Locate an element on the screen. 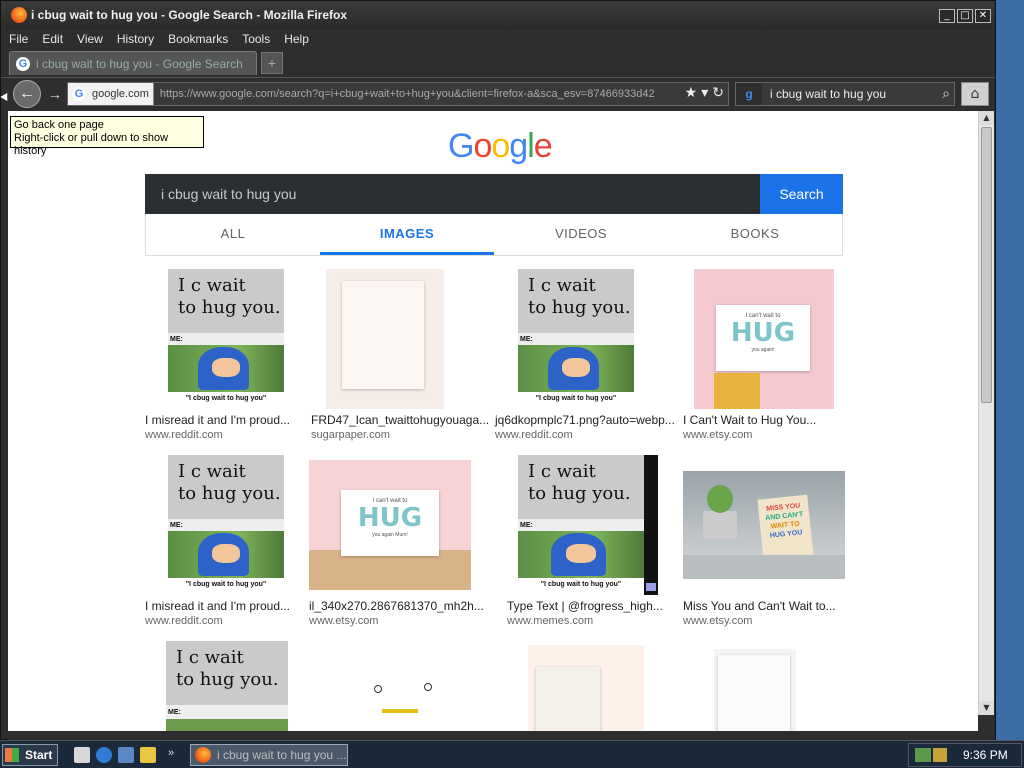  bookmark-star-icon: ★ is located at coordinates (691, 93).